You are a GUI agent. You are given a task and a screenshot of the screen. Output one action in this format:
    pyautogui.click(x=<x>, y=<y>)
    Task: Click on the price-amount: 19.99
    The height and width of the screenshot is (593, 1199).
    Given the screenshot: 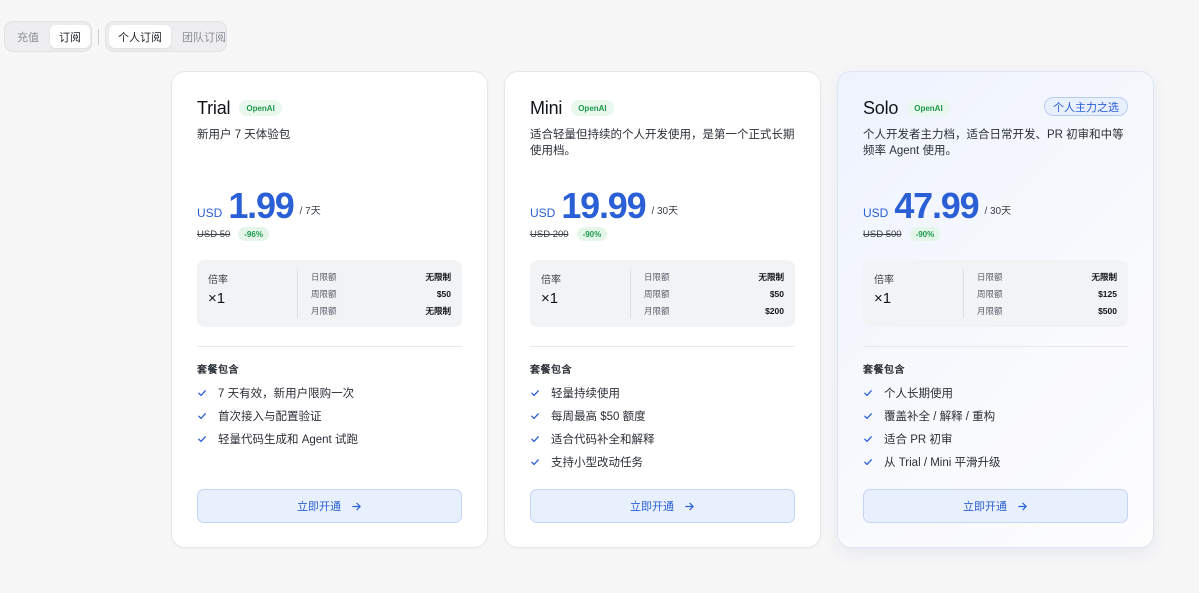 What is the action you would take?
    pyautogui.click(x=603, y=205)
    